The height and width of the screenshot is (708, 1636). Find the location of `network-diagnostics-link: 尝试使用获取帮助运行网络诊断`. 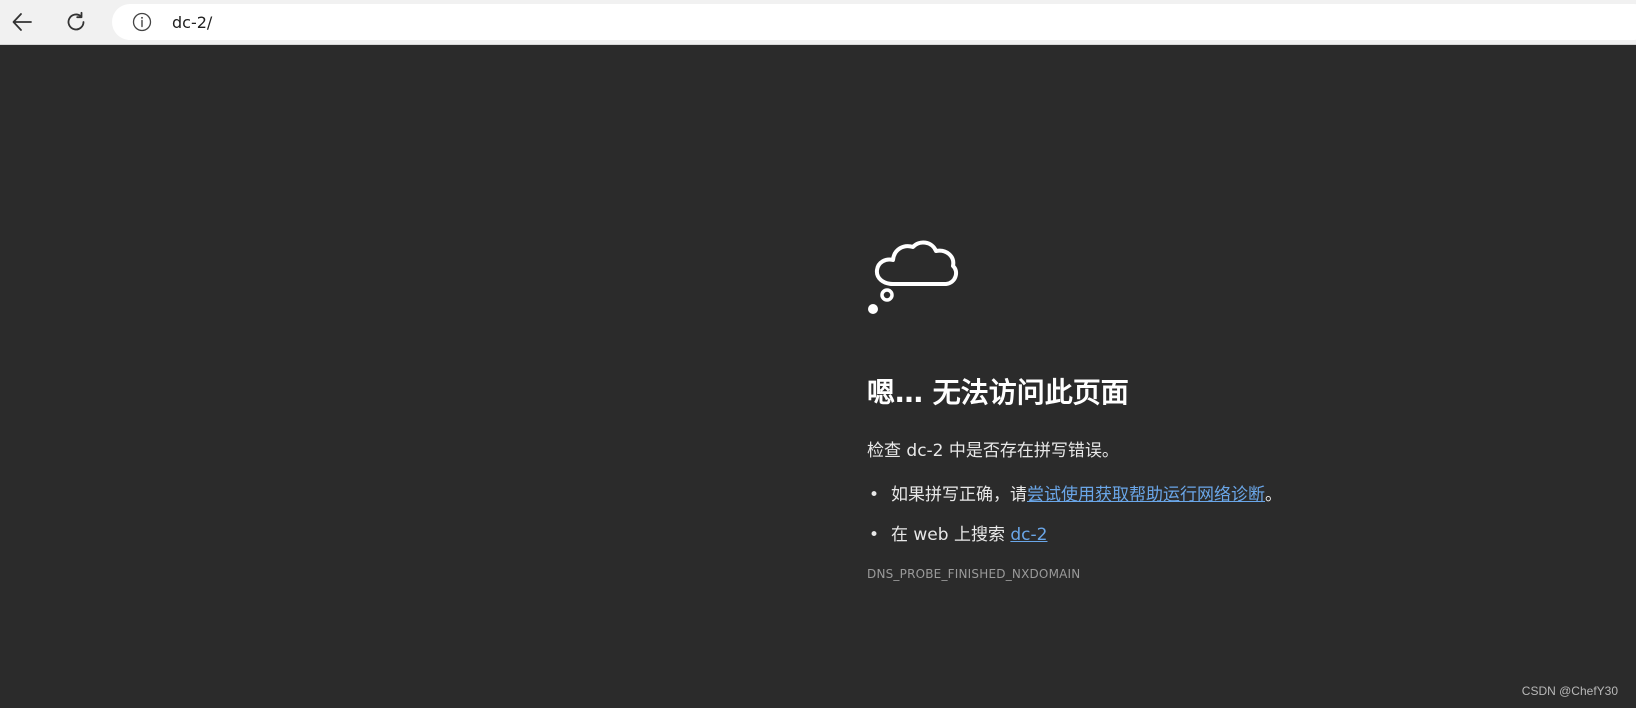

network-diagnostics-link: 尝试使用获取帮助运行网络诊断 is located at coordinates (1146, 495).